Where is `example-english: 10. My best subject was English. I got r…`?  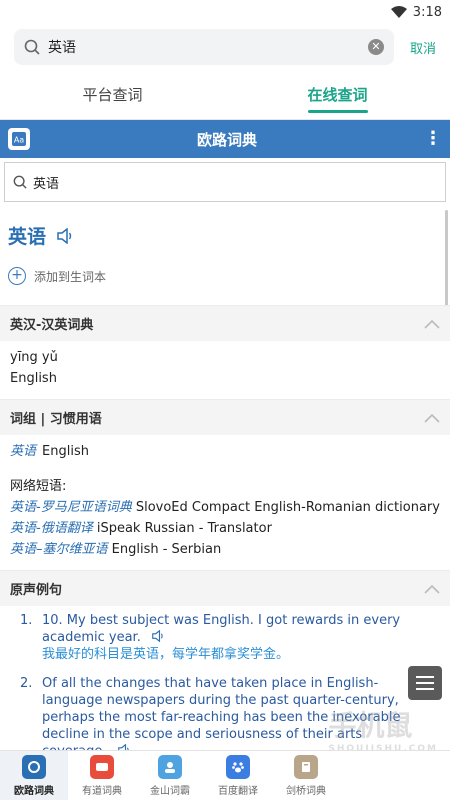
example-english: 10. My best subject was English. I got r… is located at coordinates (221, 629).